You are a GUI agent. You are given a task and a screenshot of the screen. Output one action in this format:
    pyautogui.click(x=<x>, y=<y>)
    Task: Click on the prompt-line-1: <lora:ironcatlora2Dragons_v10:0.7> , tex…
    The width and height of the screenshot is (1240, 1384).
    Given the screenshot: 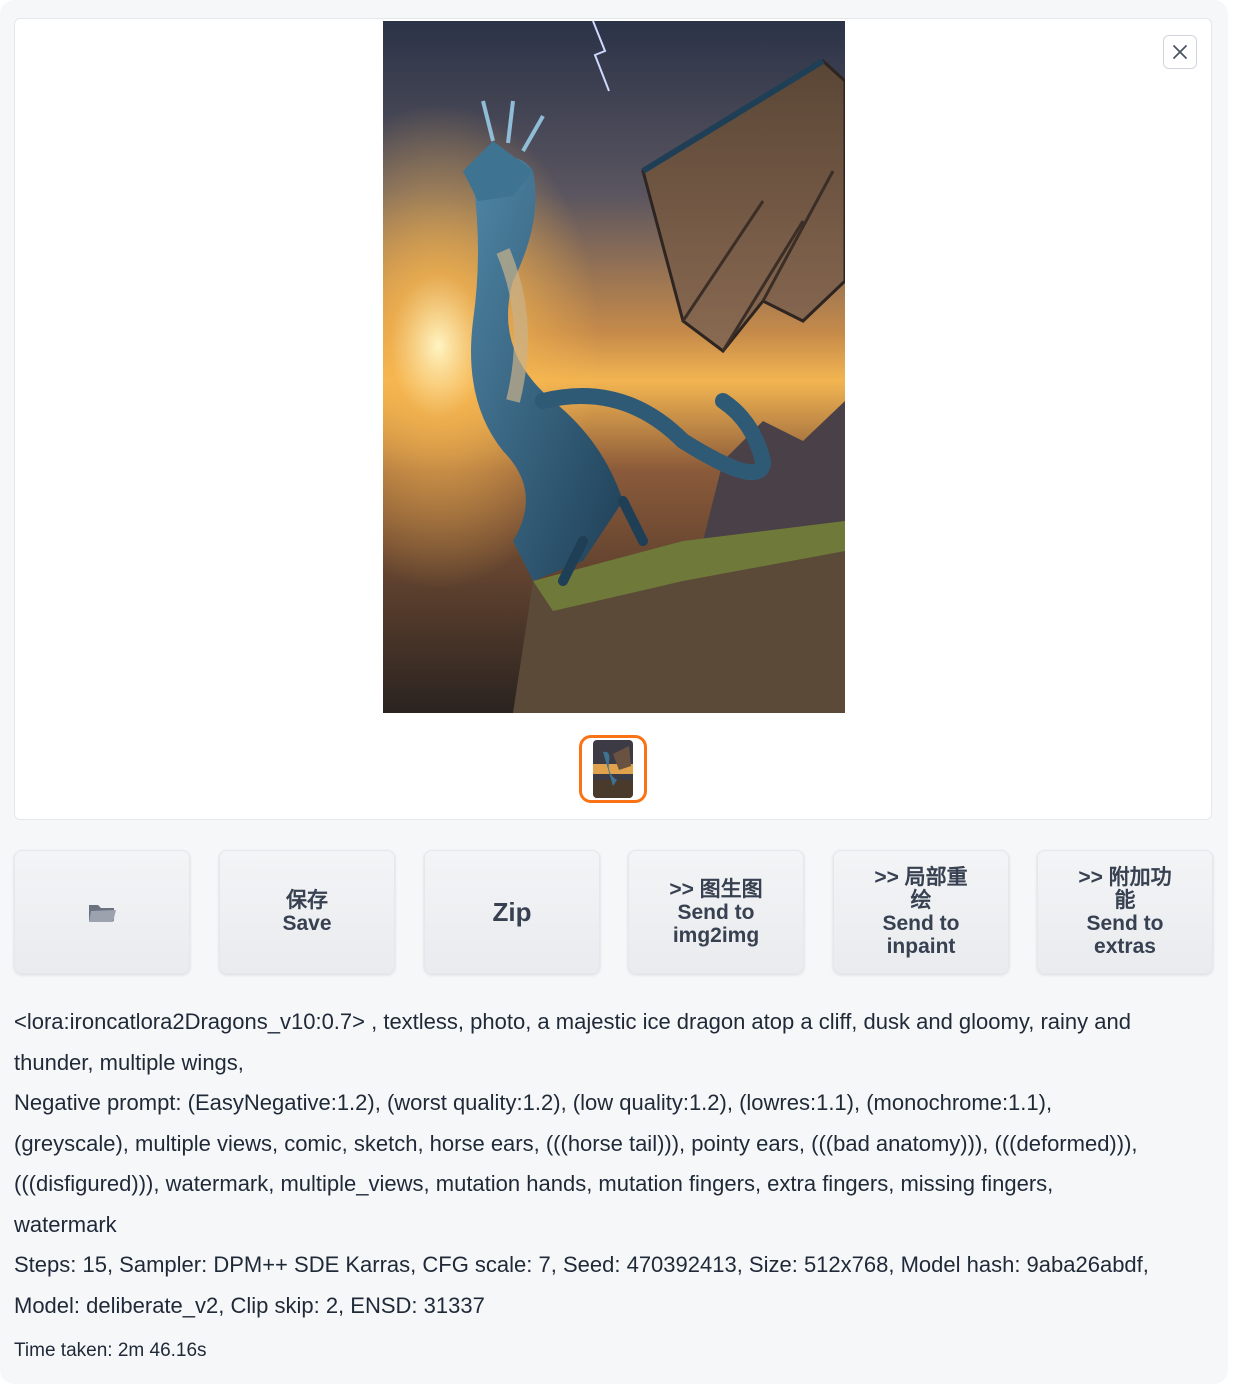 What is the action you would take?
    pyautogui.click(x=572, y=1021)
    